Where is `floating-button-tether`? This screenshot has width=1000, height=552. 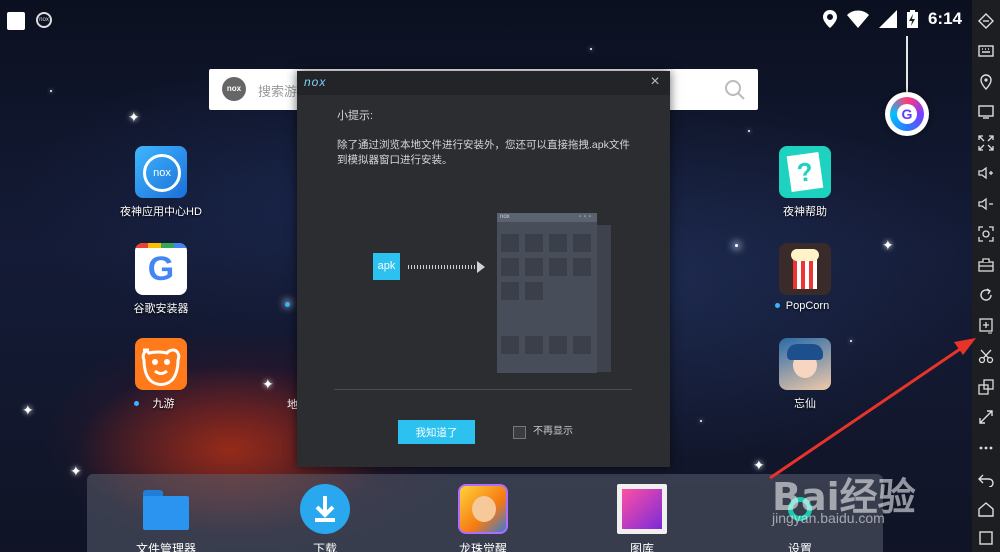
floating-button-tether is located at coordinates (907, 64).